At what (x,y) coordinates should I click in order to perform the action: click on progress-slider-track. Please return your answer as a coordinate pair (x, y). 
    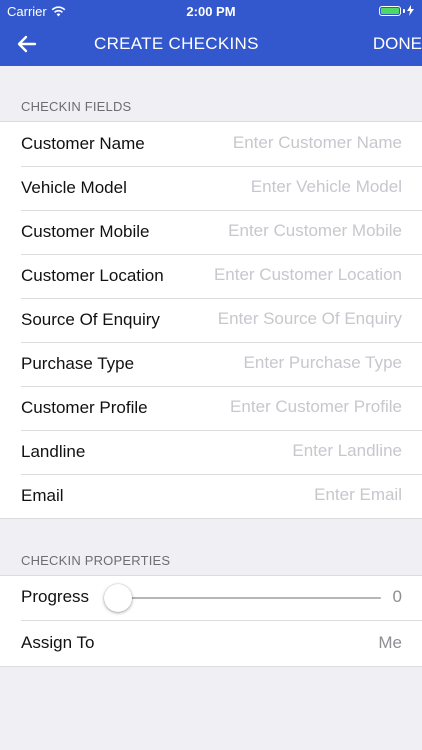
    Looking at the image, I should click on (249, 598).